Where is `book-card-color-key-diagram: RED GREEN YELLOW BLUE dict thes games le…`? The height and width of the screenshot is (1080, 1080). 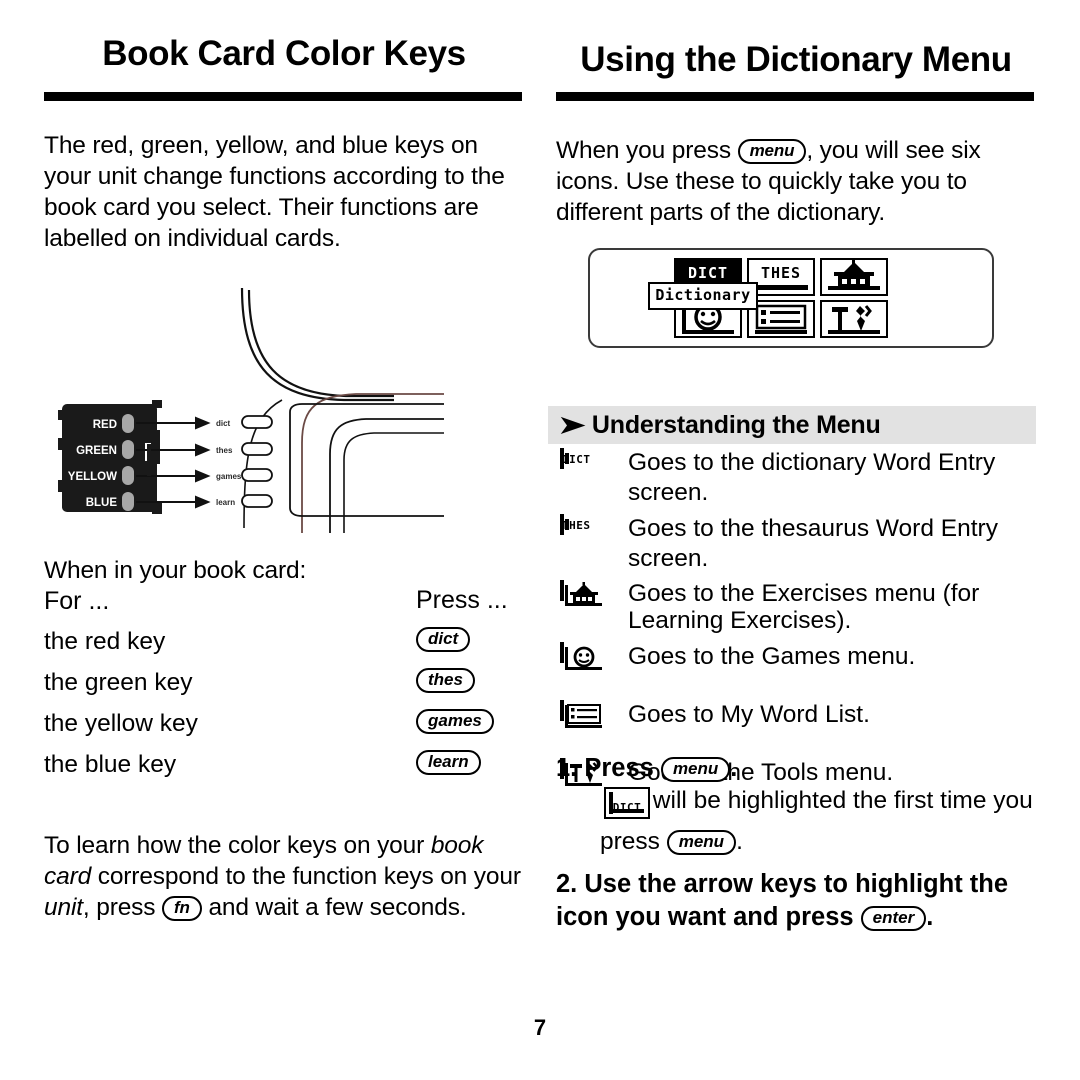 book-card-color-key-diagram: RED GREEN YELLOW BLUE dict thes games le… is located at coordinates (284, 405).